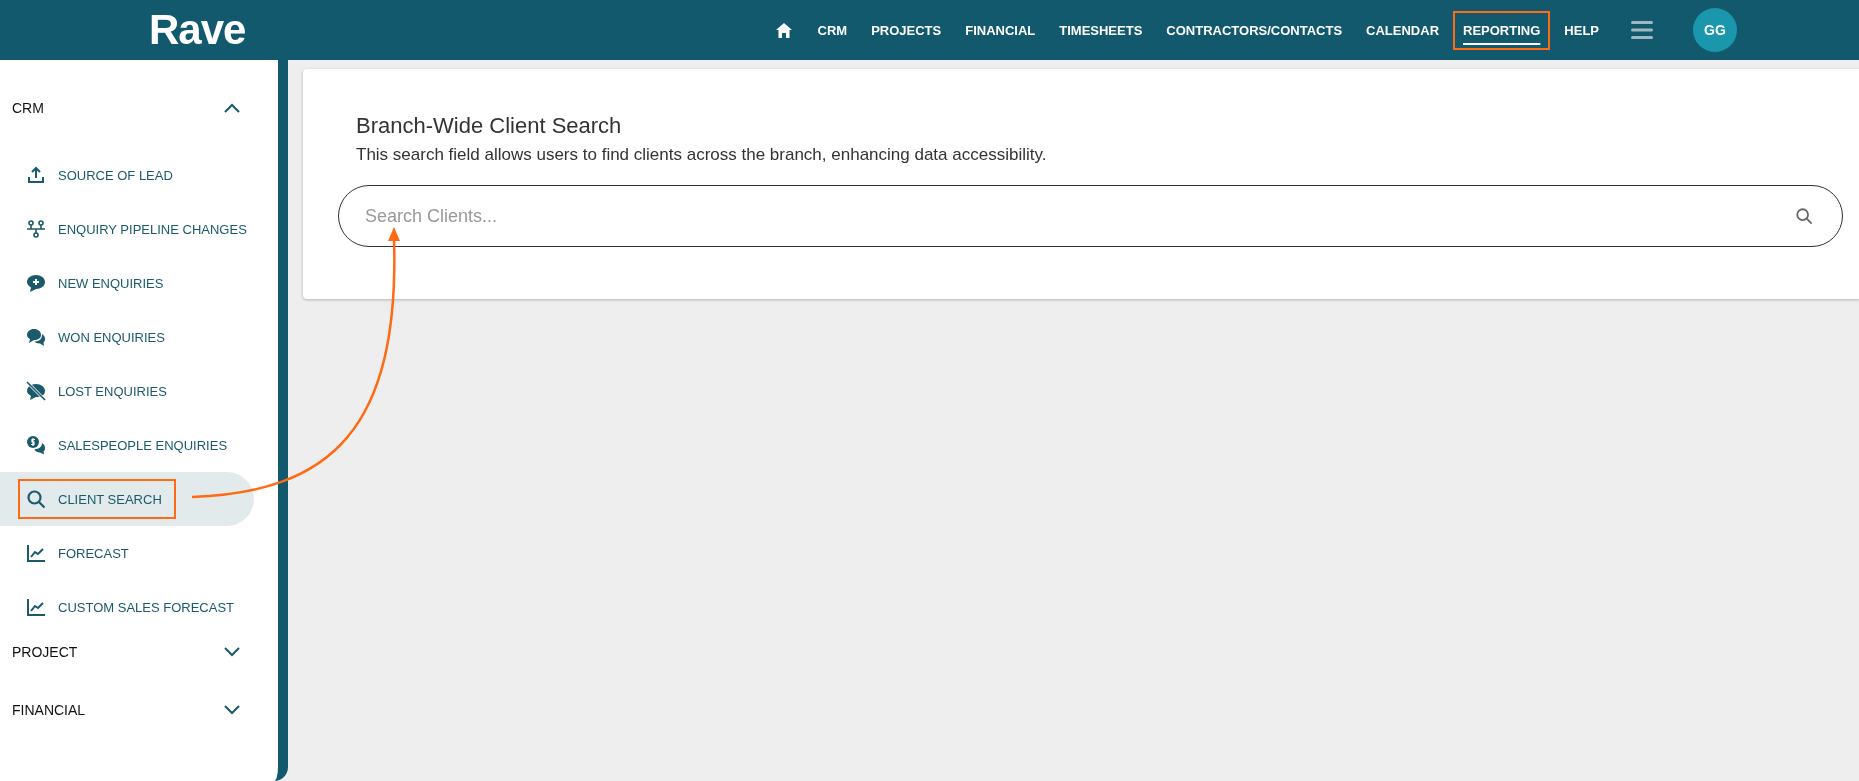 The width and height of the screenshot is (1859, 781). What do you see at coordinates (127, 175) in the screenshot?
I see `sidebar-item: SOURCE OF LEAD` at bounding box center [127, 175].